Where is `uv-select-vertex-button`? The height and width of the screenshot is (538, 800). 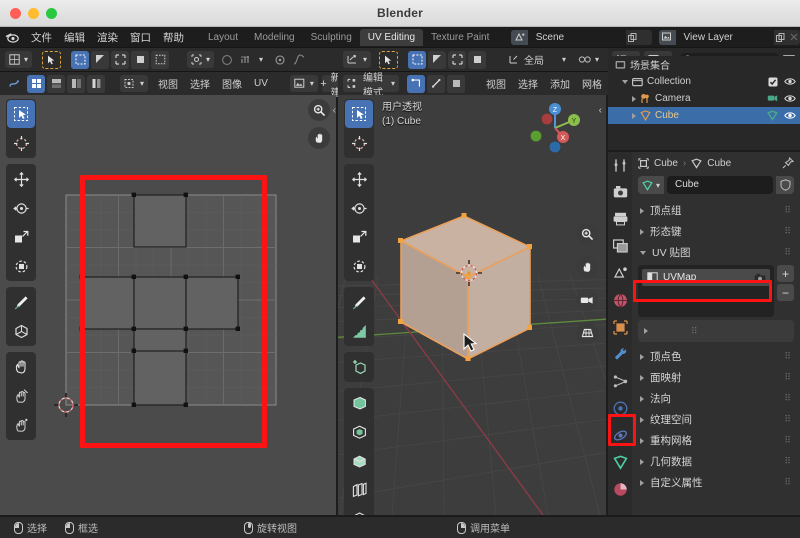
uv-select-vertex-button is located at coordinates (80, 59).